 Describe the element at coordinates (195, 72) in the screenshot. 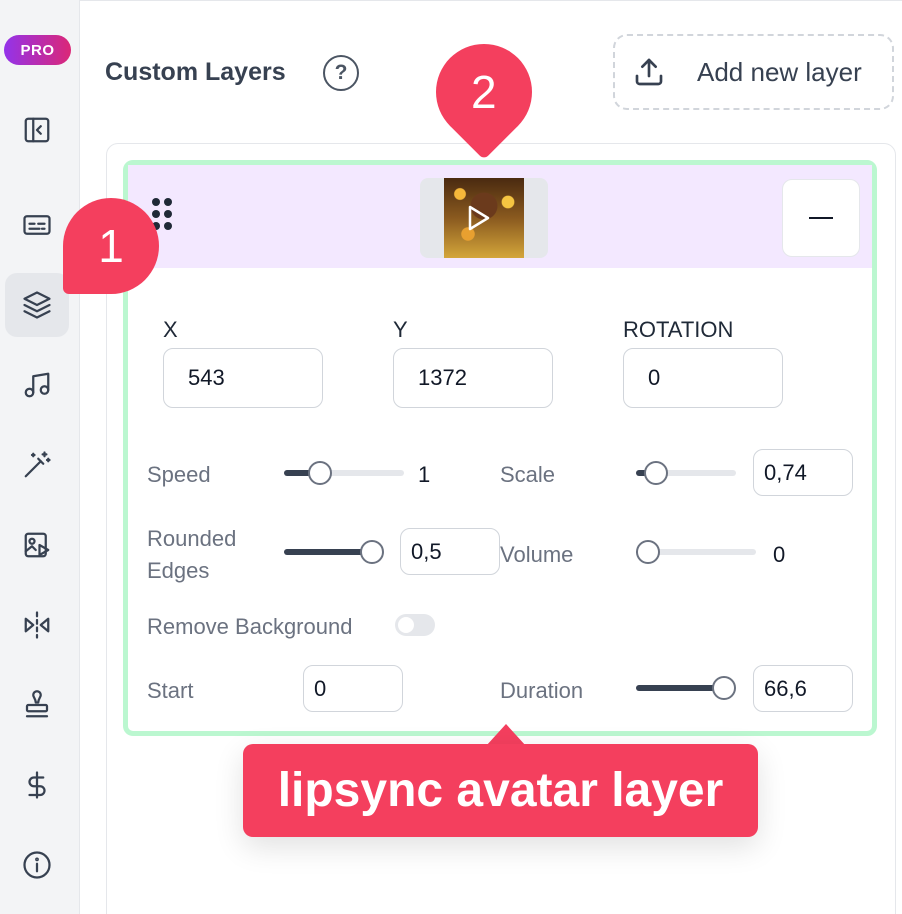

I see `page-title: Custom Layers` at that location.